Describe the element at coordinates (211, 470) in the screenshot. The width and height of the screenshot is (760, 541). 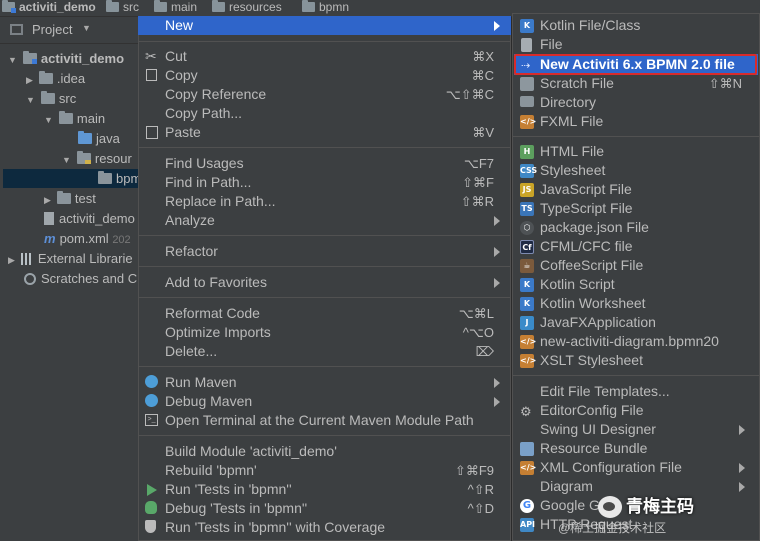
I see `menu-item-rebuild: Rebuild 'bpmn'` at that location.